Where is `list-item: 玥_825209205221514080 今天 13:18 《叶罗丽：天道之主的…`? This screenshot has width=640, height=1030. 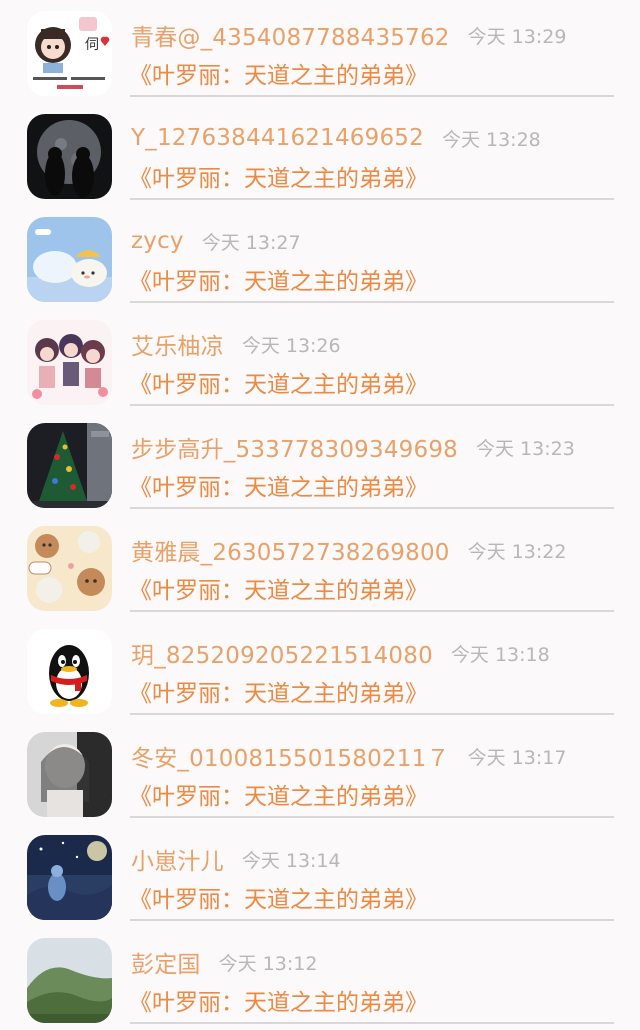 list-item: 玥_825209205221514080 今天 13:18 《叶罗丽：天道之主的… is located at coordinates (320, 669).